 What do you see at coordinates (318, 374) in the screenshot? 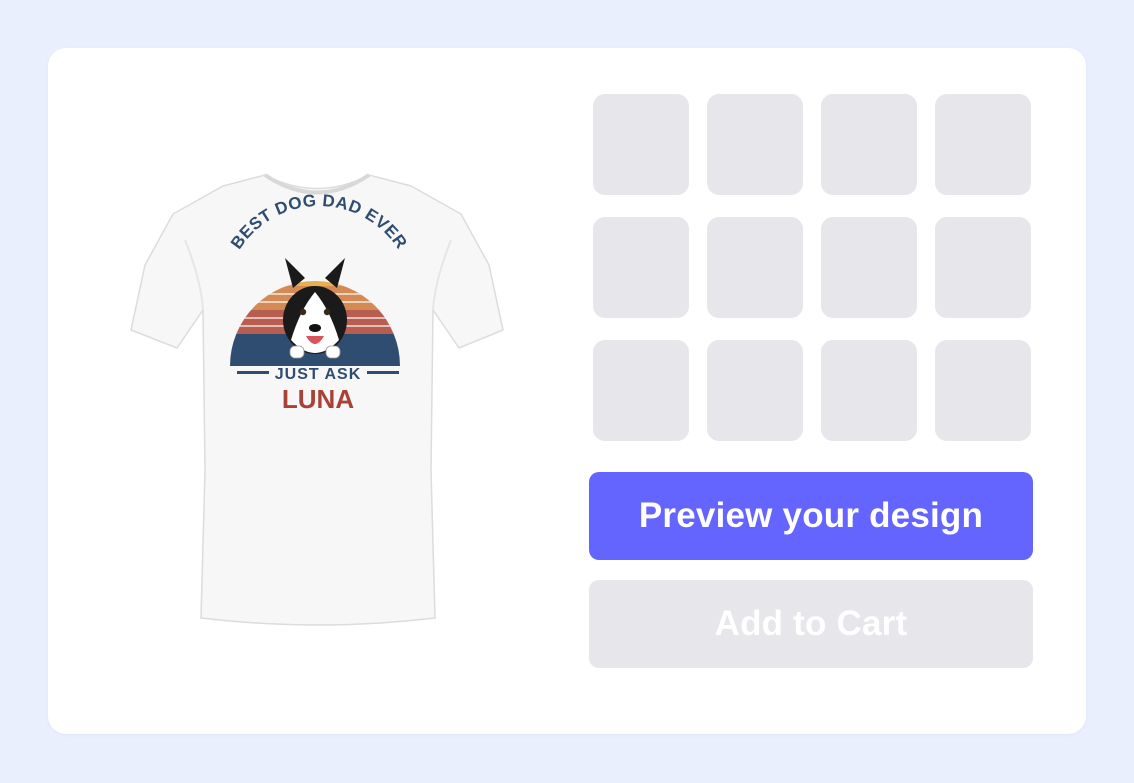
I see `print-sub-text: JUST ASK` at bounding box center [318, 374].